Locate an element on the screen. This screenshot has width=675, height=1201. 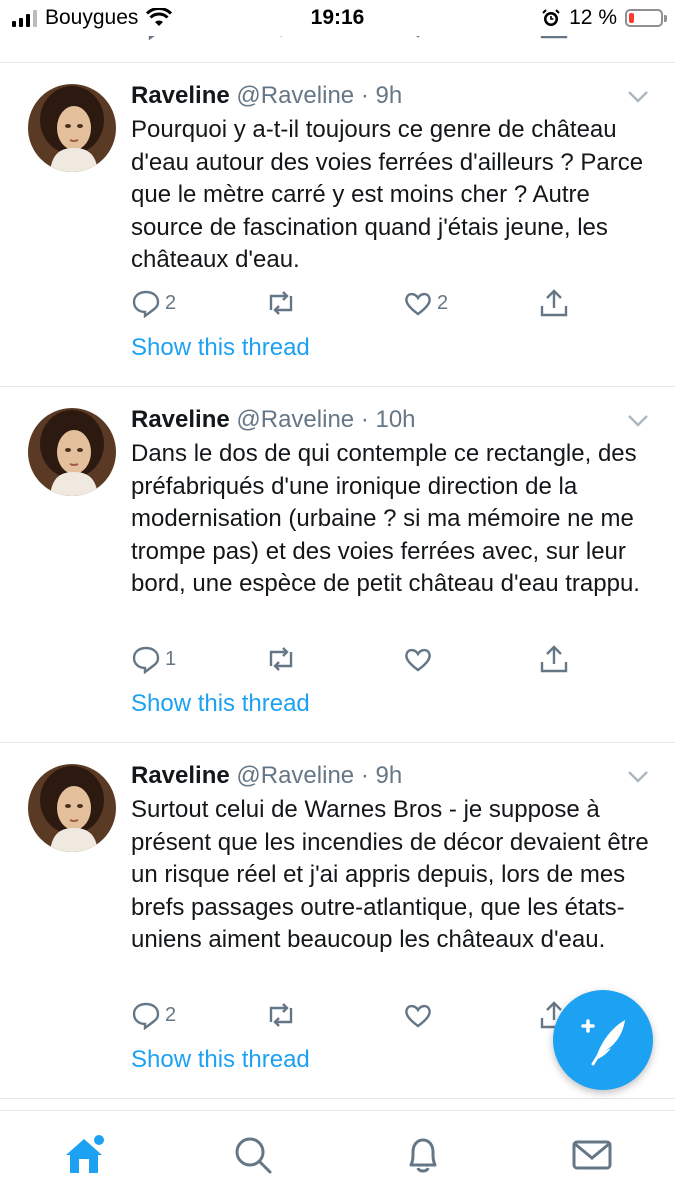
status-right-group: 12 % is located at coordinates (604, 18).